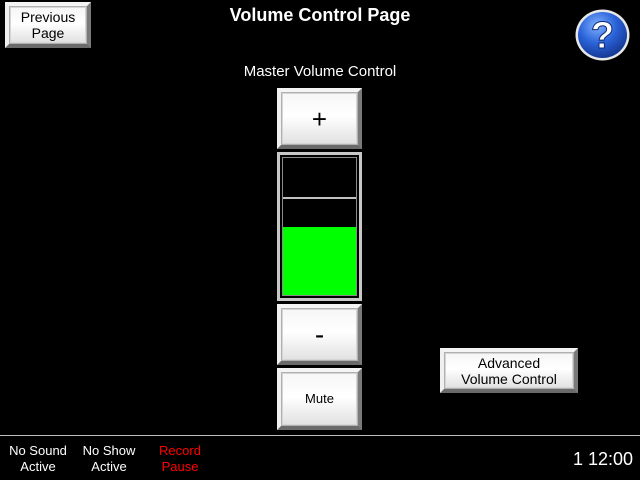  What do you see at coordinates (319, 260) in the screenshot?
I see `volume-level-fill` at bounding box center [319, 260].